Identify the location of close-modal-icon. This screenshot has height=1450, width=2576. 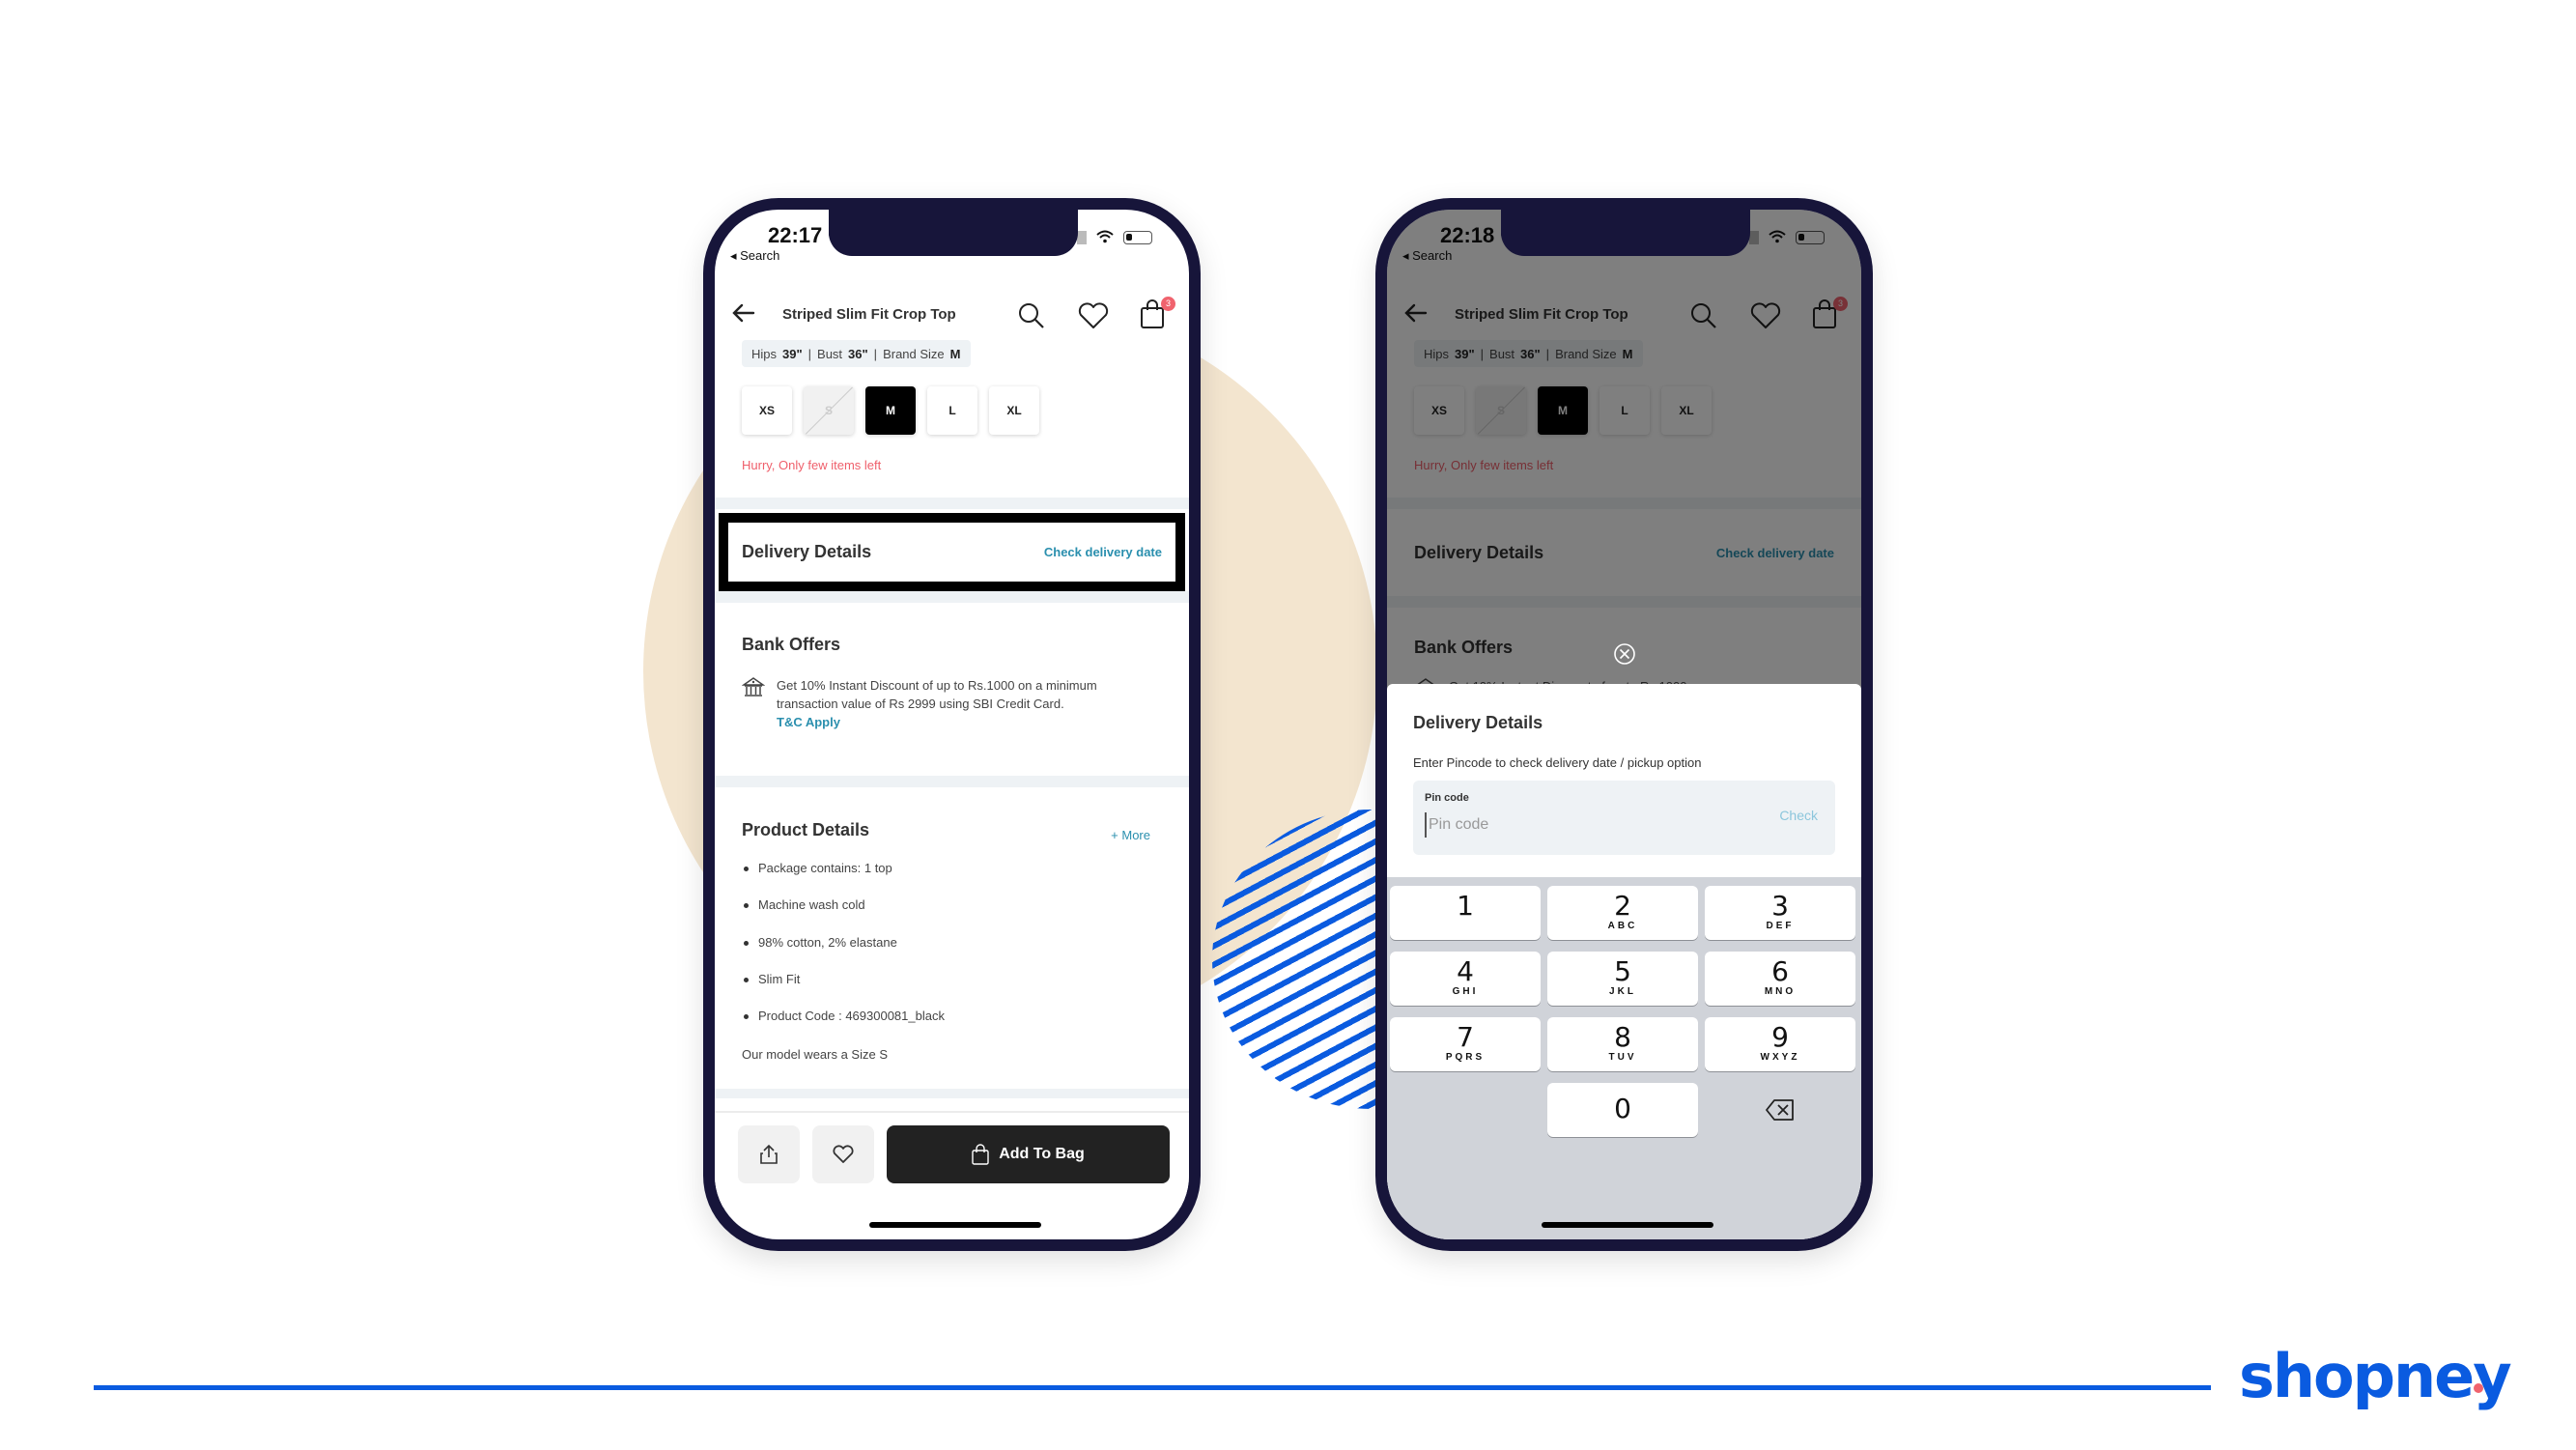
(1624, 656).